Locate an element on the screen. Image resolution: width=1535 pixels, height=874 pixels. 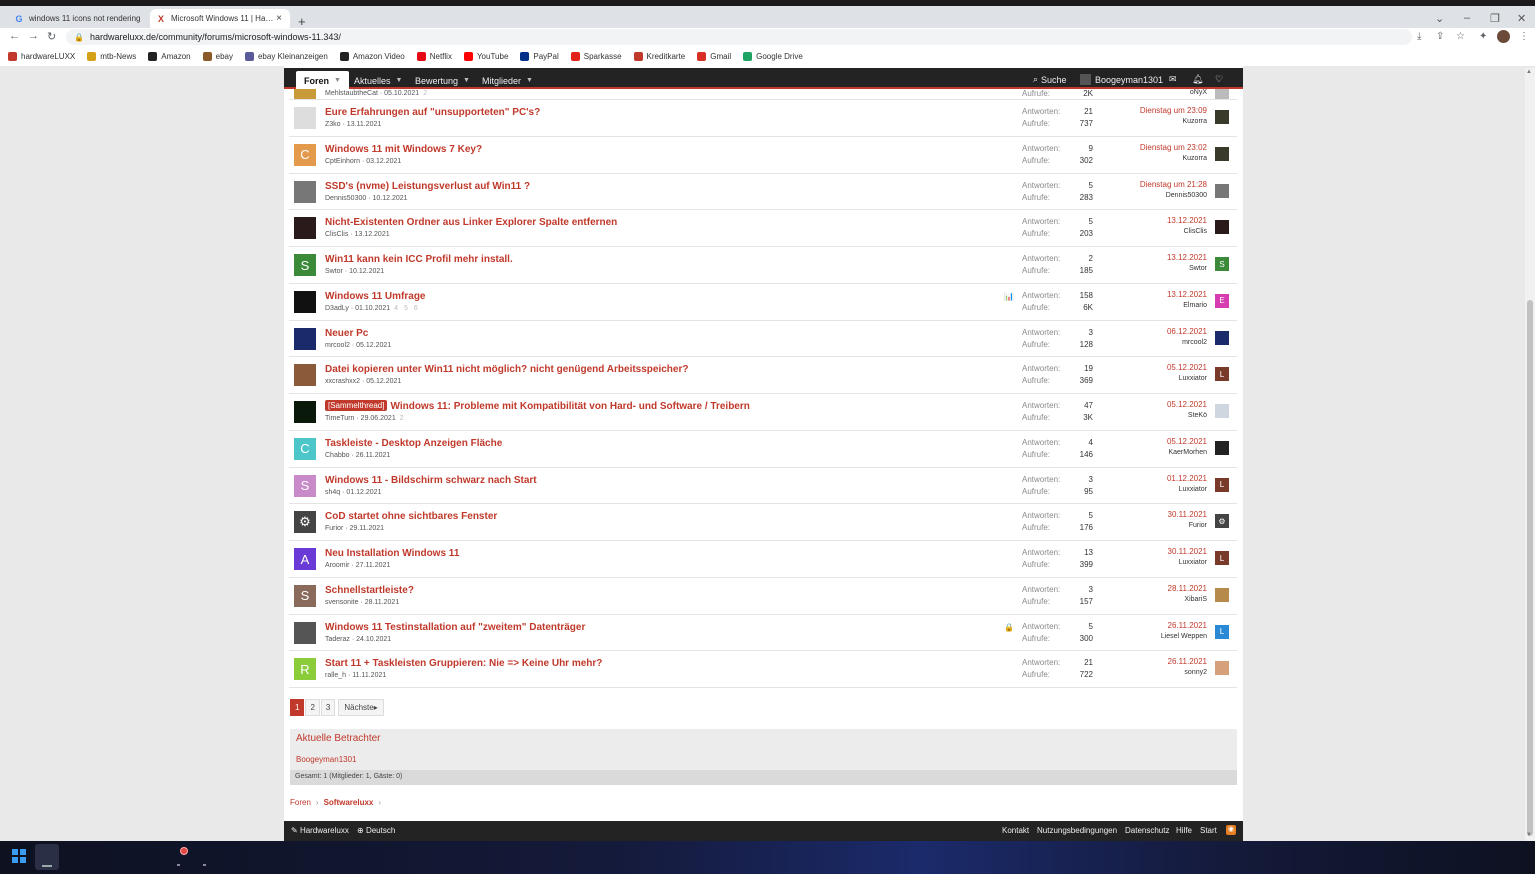
last-post-user: XibariS is located at coordinates (1195, 599).